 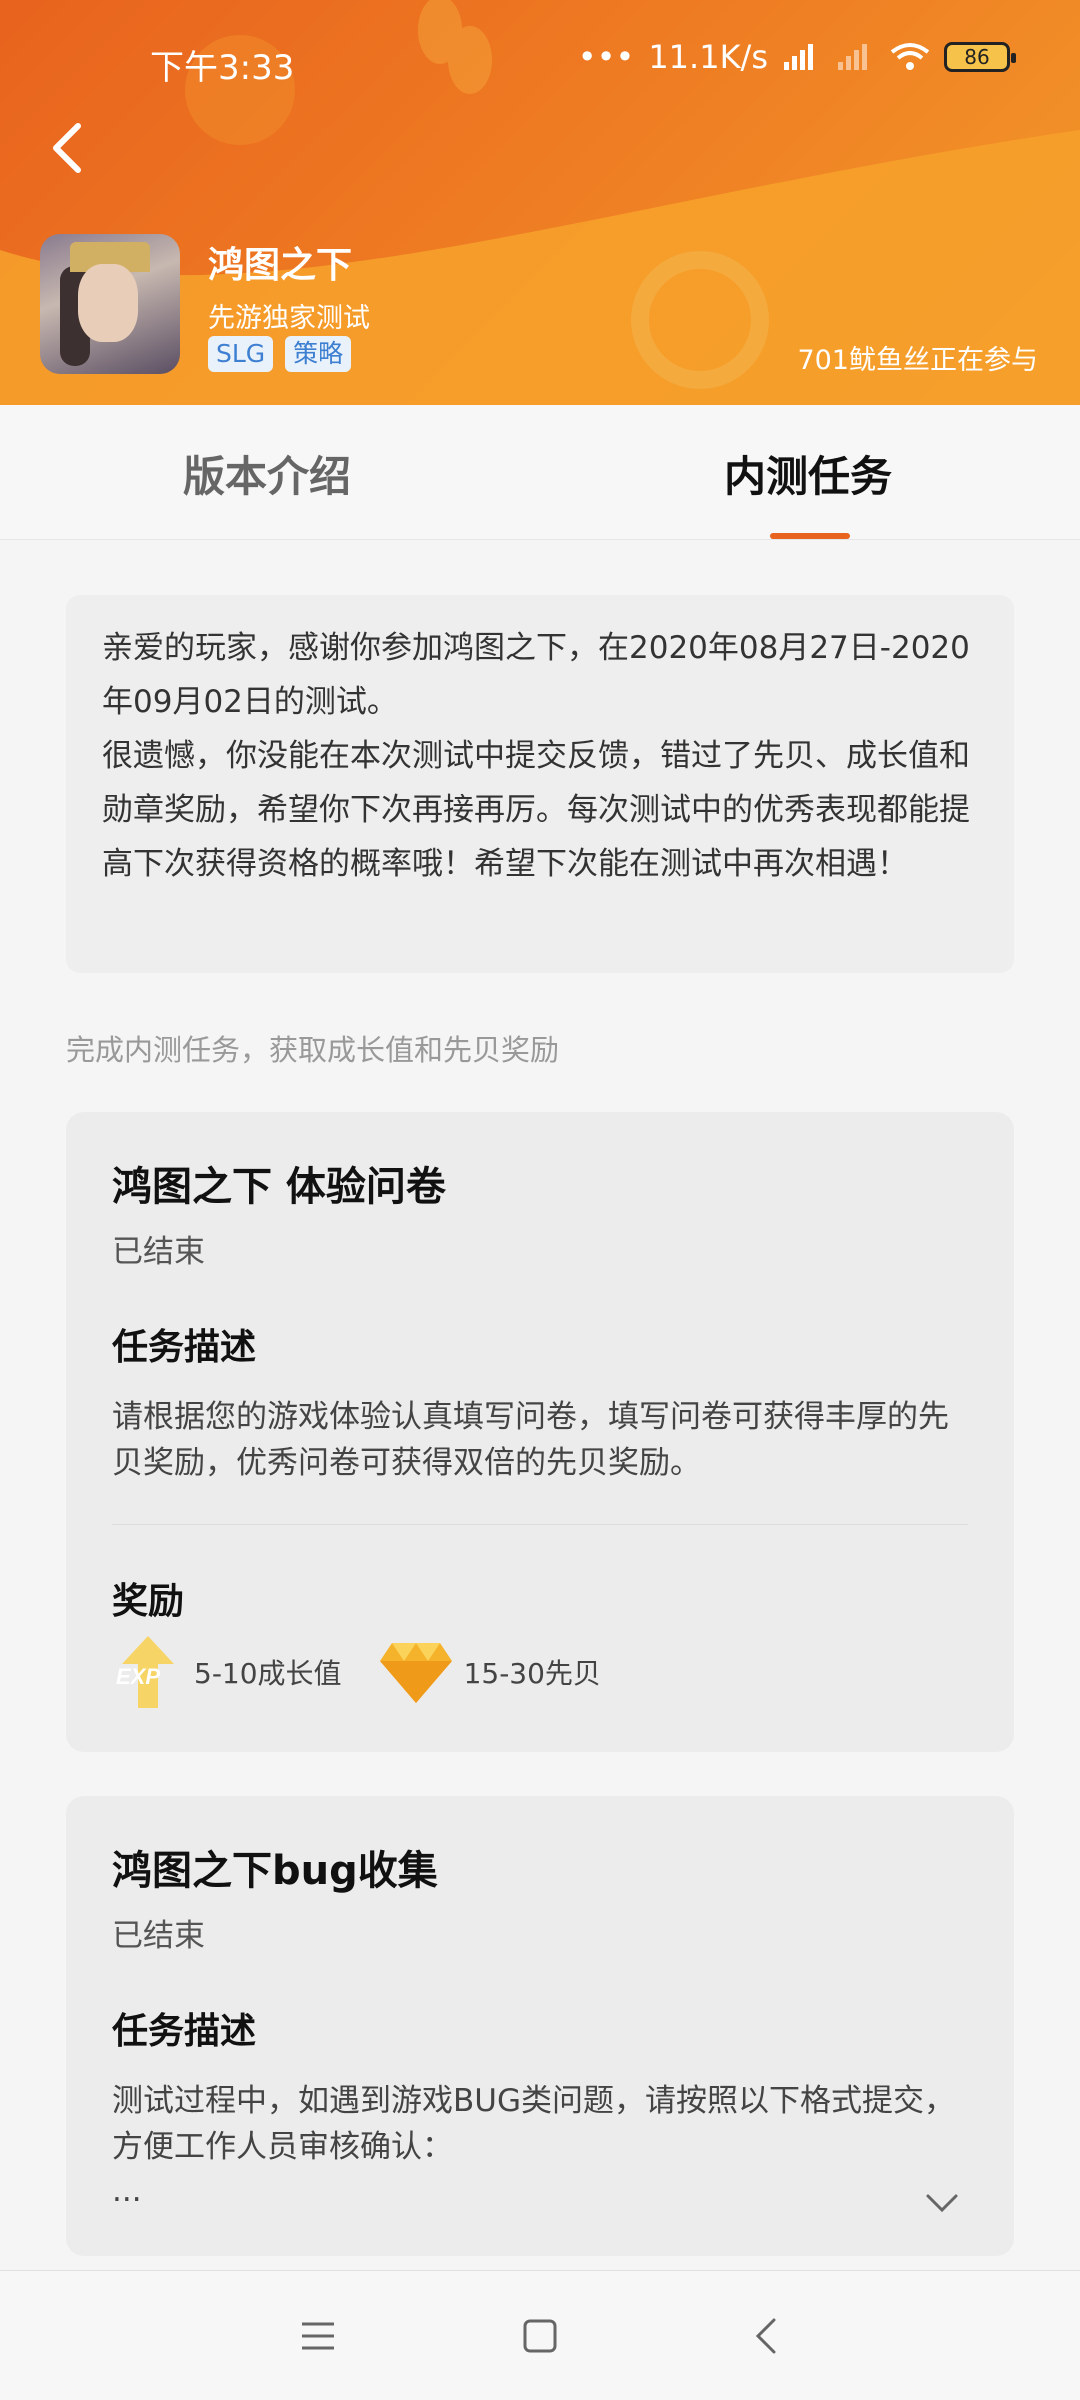 I want to click on tag-strategy: 策略, so click(x=318, y=354).